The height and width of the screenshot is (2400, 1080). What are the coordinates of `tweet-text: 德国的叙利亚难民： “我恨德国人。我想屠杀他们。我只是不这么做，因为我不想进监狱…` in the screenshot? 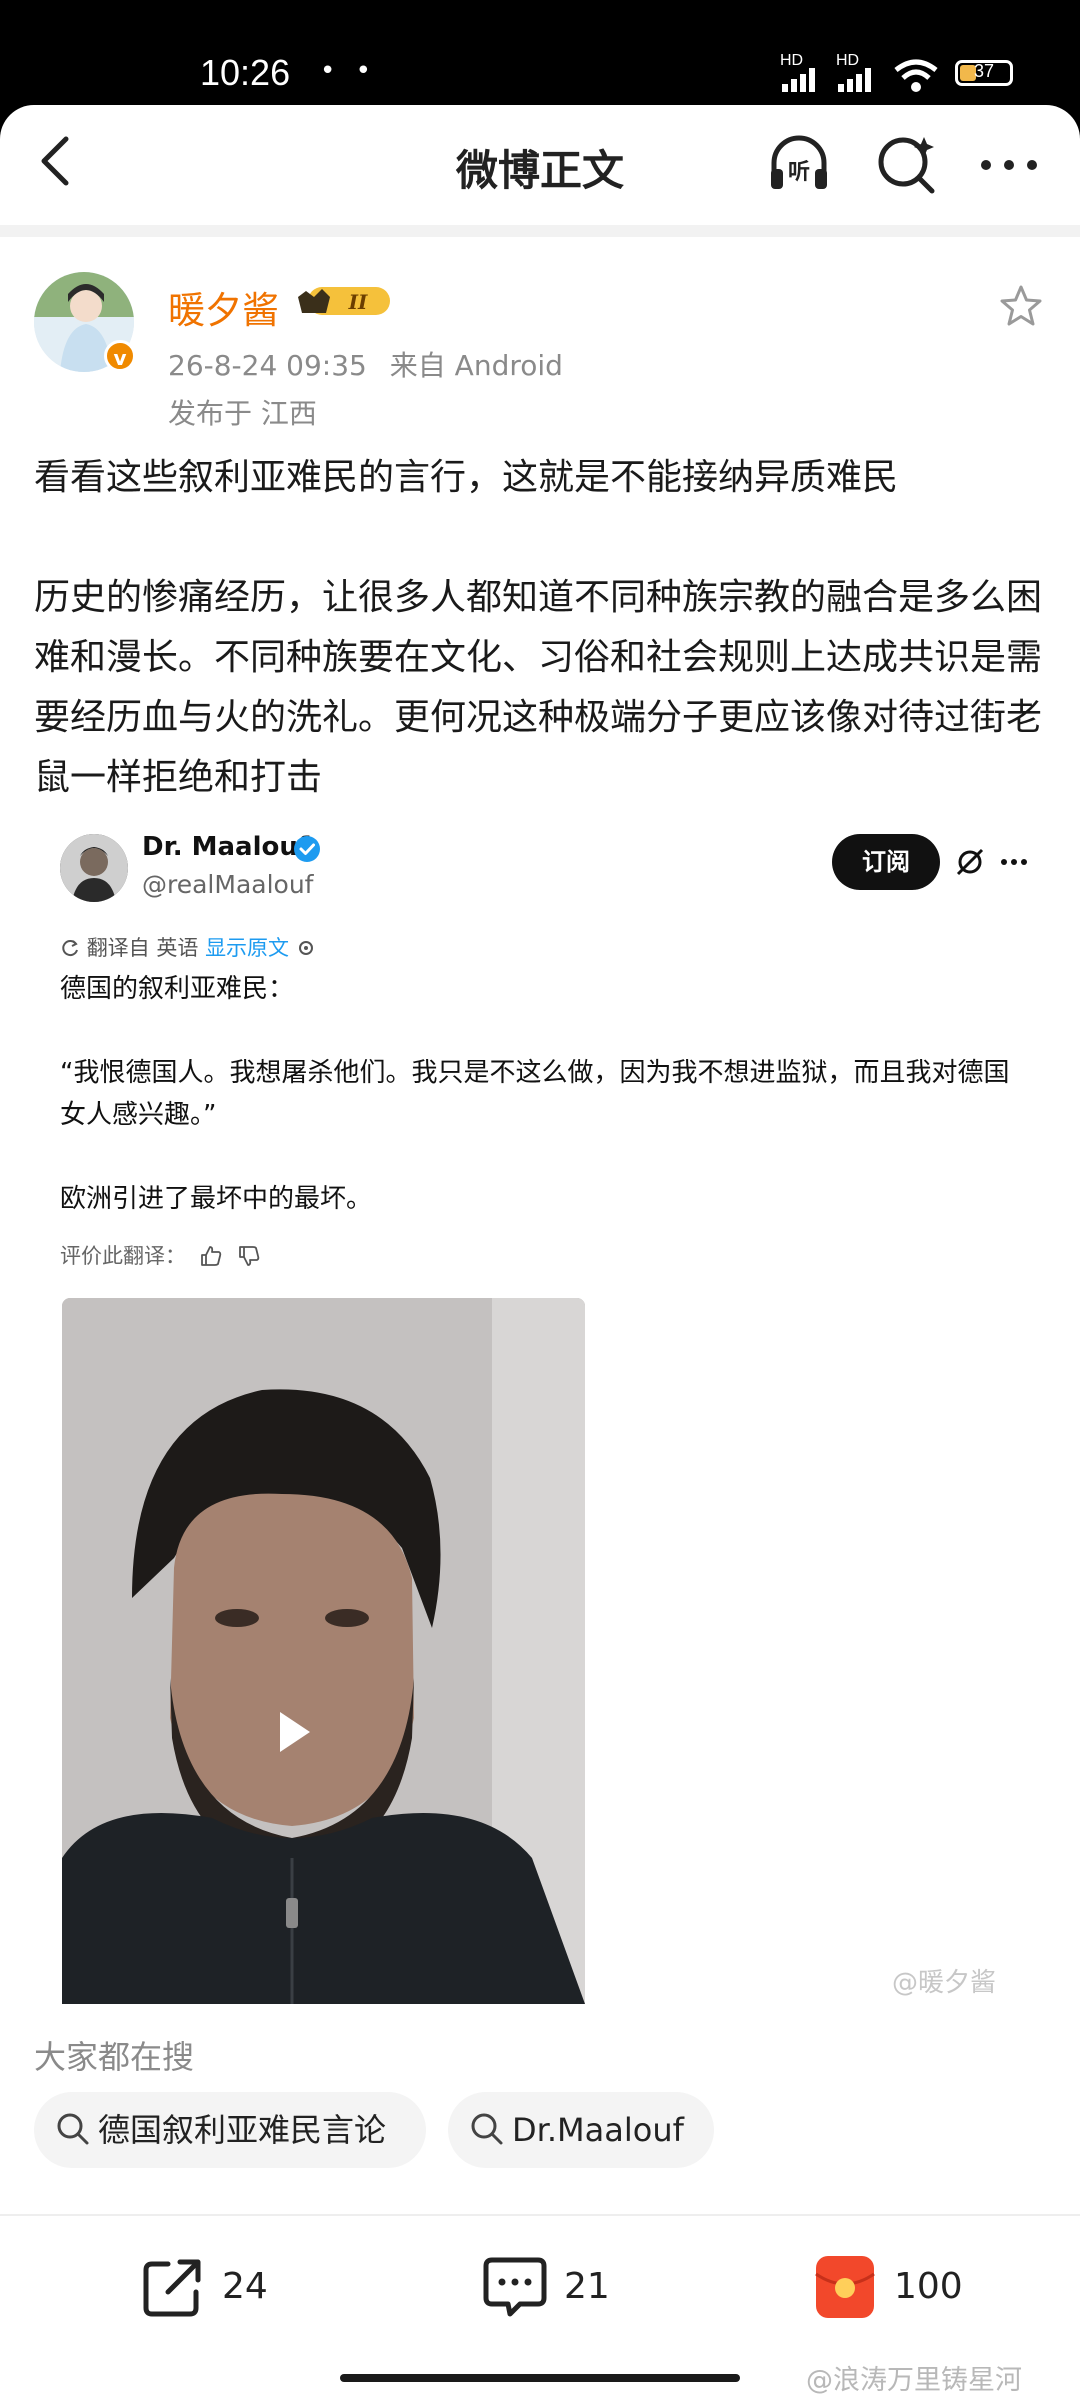 It's located at (540, 1094).